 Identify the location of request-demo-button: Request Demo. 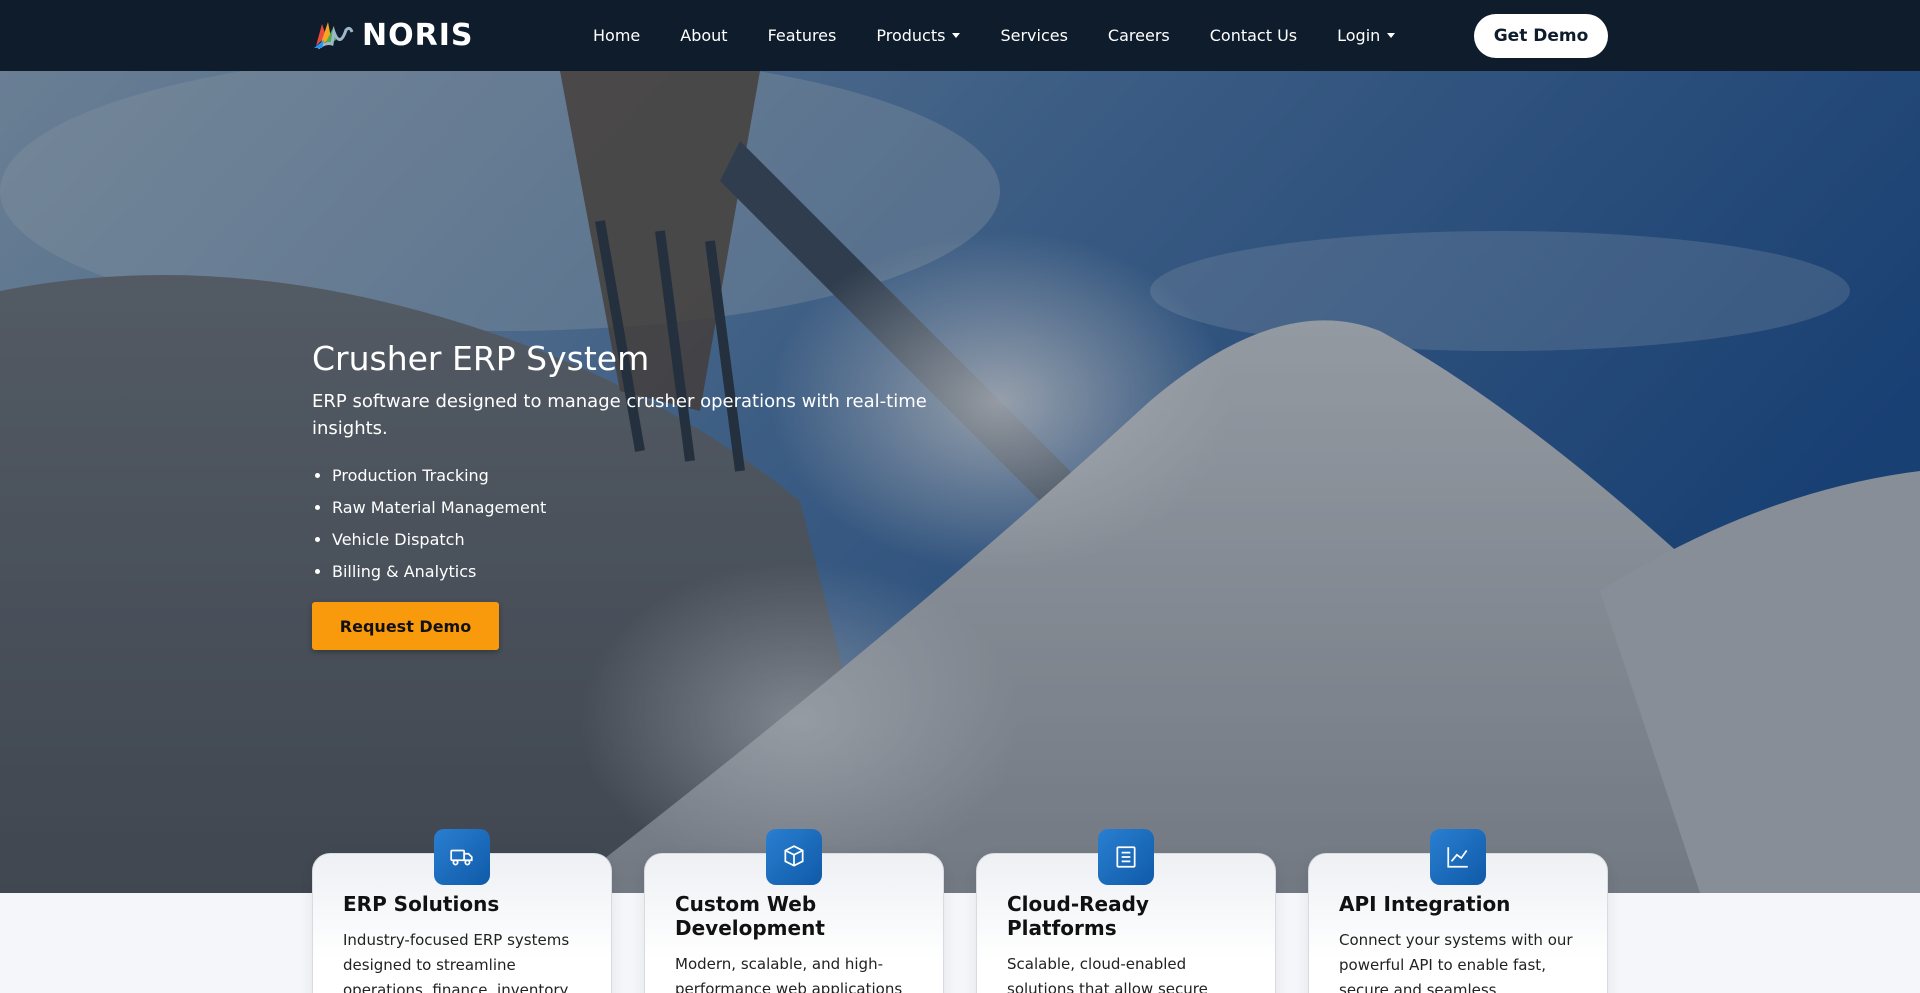
(405, 626).